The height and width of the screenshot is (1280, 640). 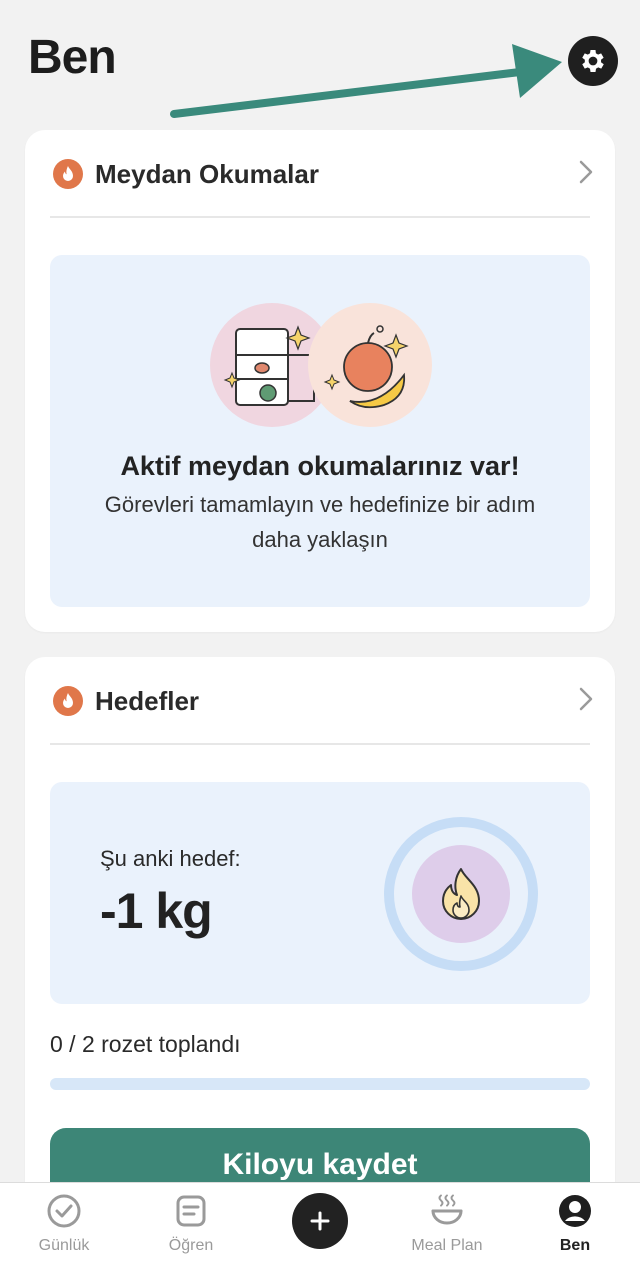 I want to click on bowl-icon, so click(x=447, y=1209).